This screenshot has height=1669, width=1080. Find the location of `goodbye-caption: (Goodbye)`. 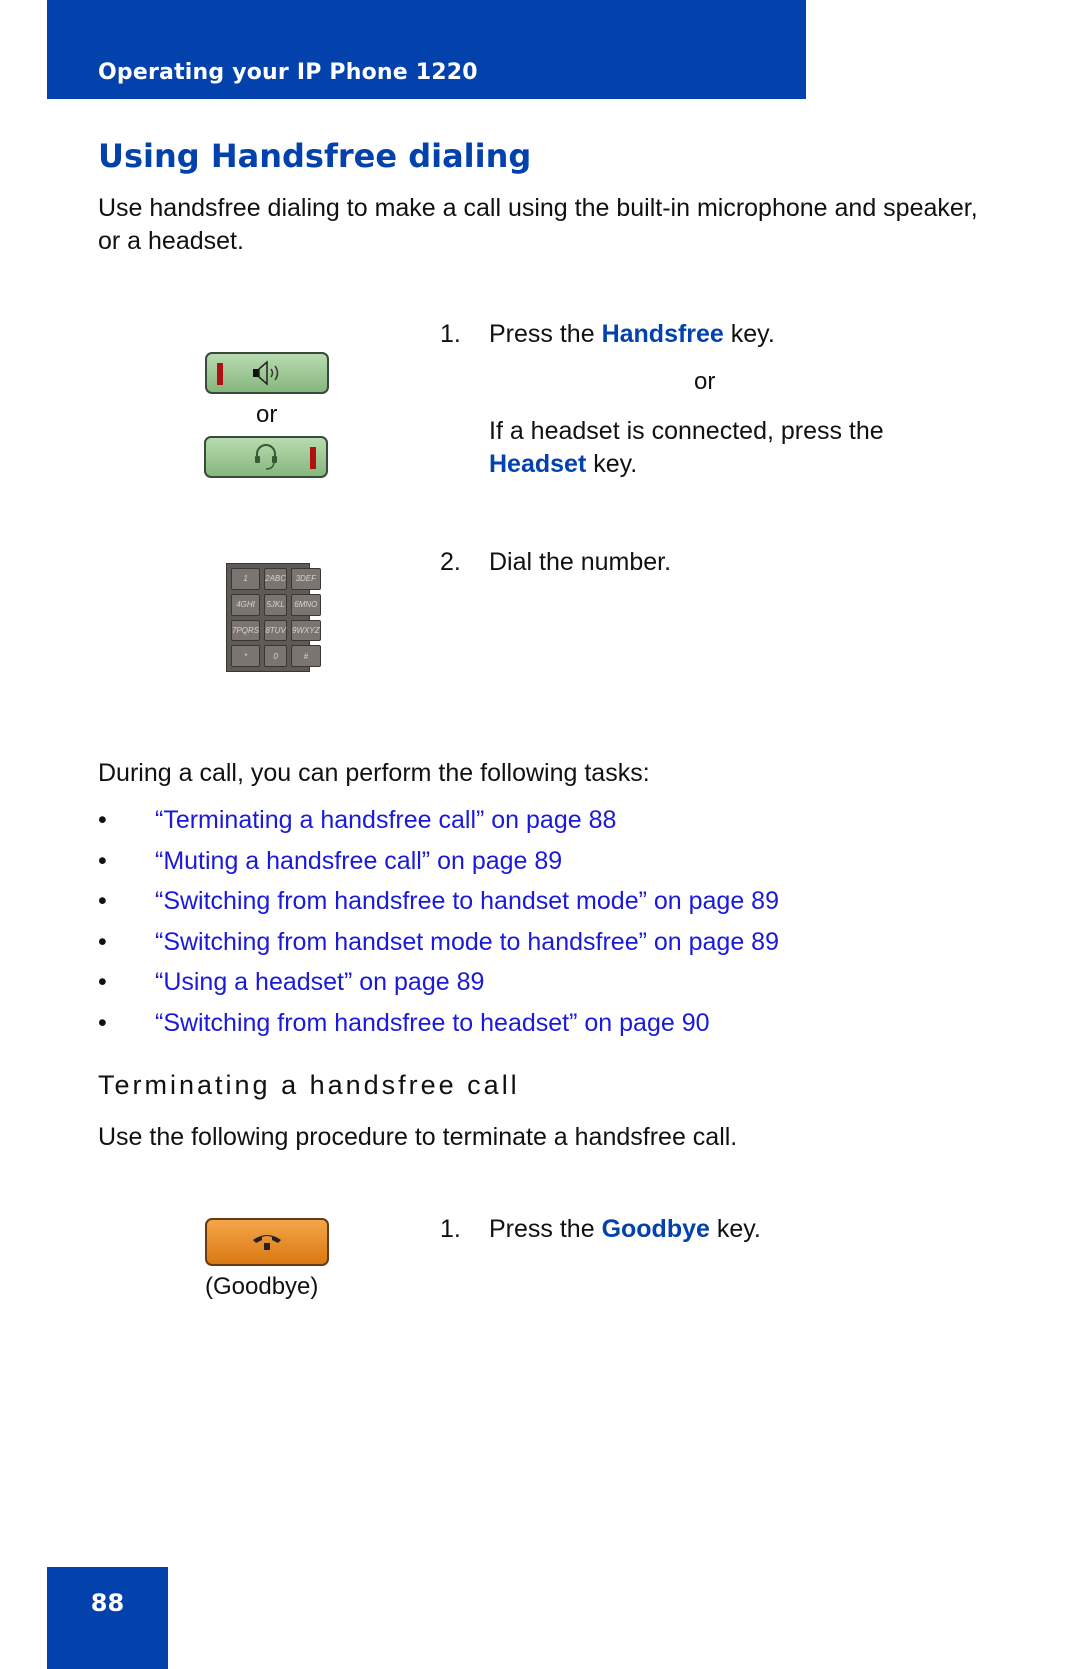

goodbye-caption: (Goodbye) is located at coordinates (262, 1286).